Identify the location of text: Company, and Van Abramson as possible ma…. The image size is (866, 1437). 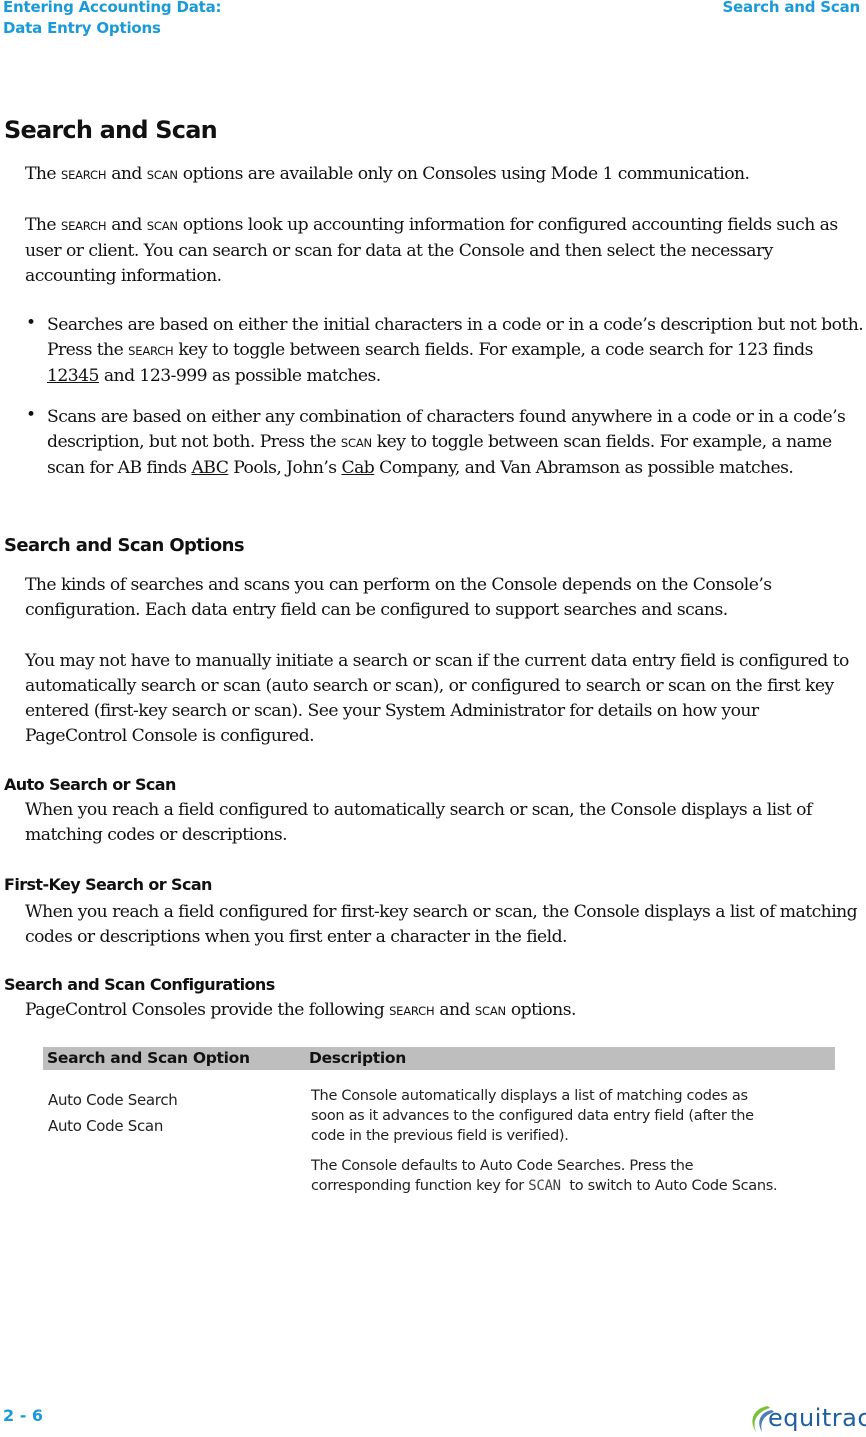
(584, 468).